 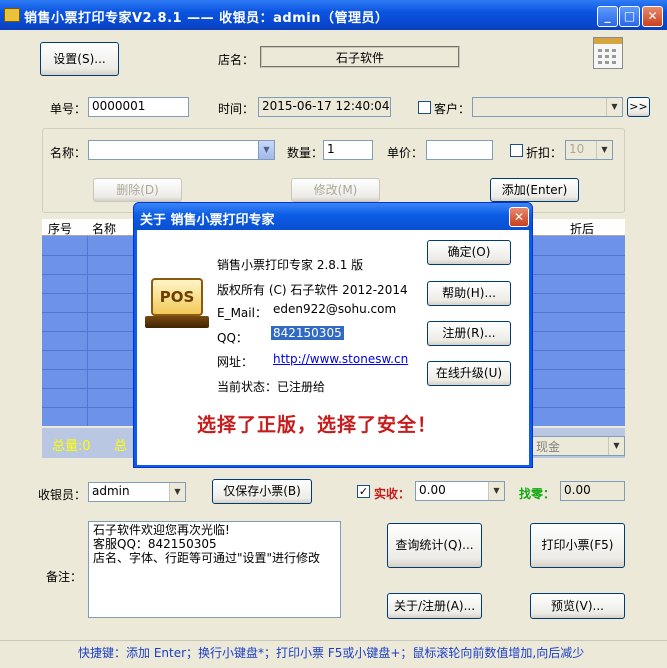 What do you see at coordinates (469, 373) in the screenshot?
I see `dialog-upgrade-button: 在线升级(U)` at bounding box center [469, 373].